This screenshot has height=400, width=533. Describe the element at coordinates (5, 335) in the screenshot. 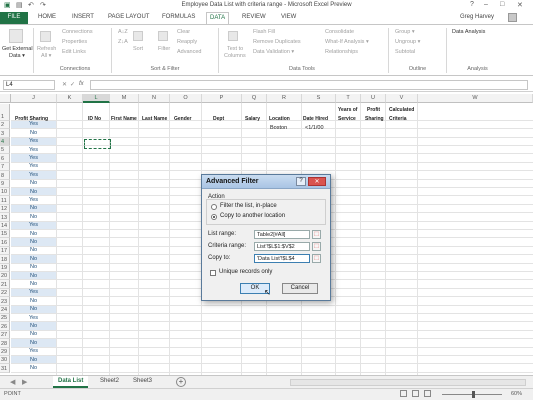

I see `row-header: 27` at that location.